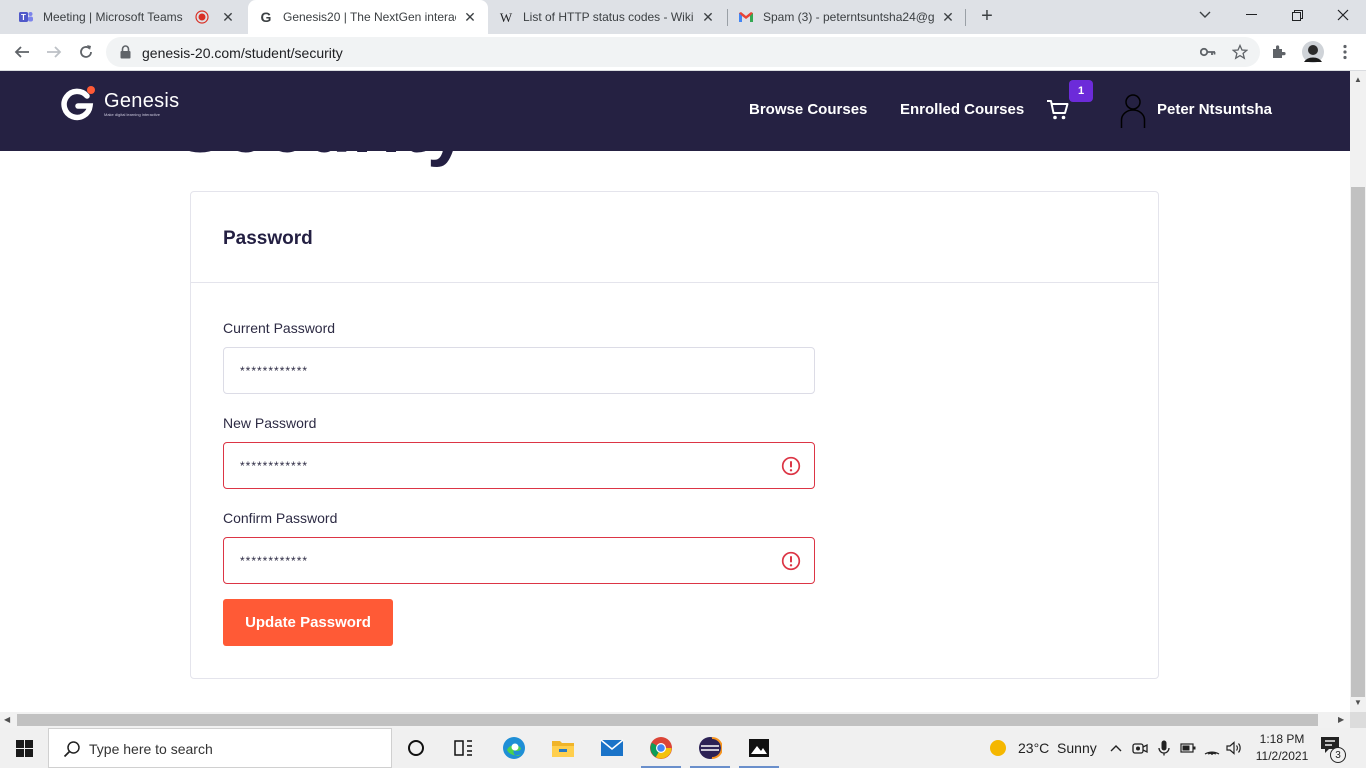  I want to click on tab-genesis: G Genesis20 | The NextGen interacti ✕, so click(368, 17).